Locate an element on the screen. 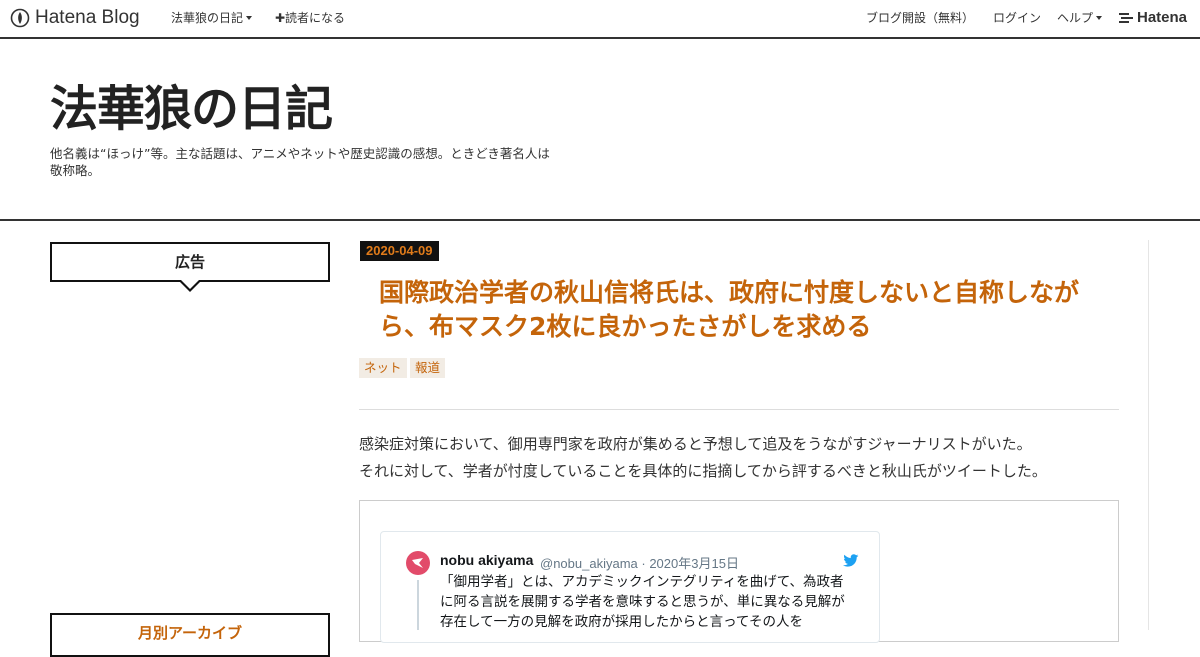 The image size is (1200, 657). hatena-stripes-icon is located at coordinates (1126, 17).